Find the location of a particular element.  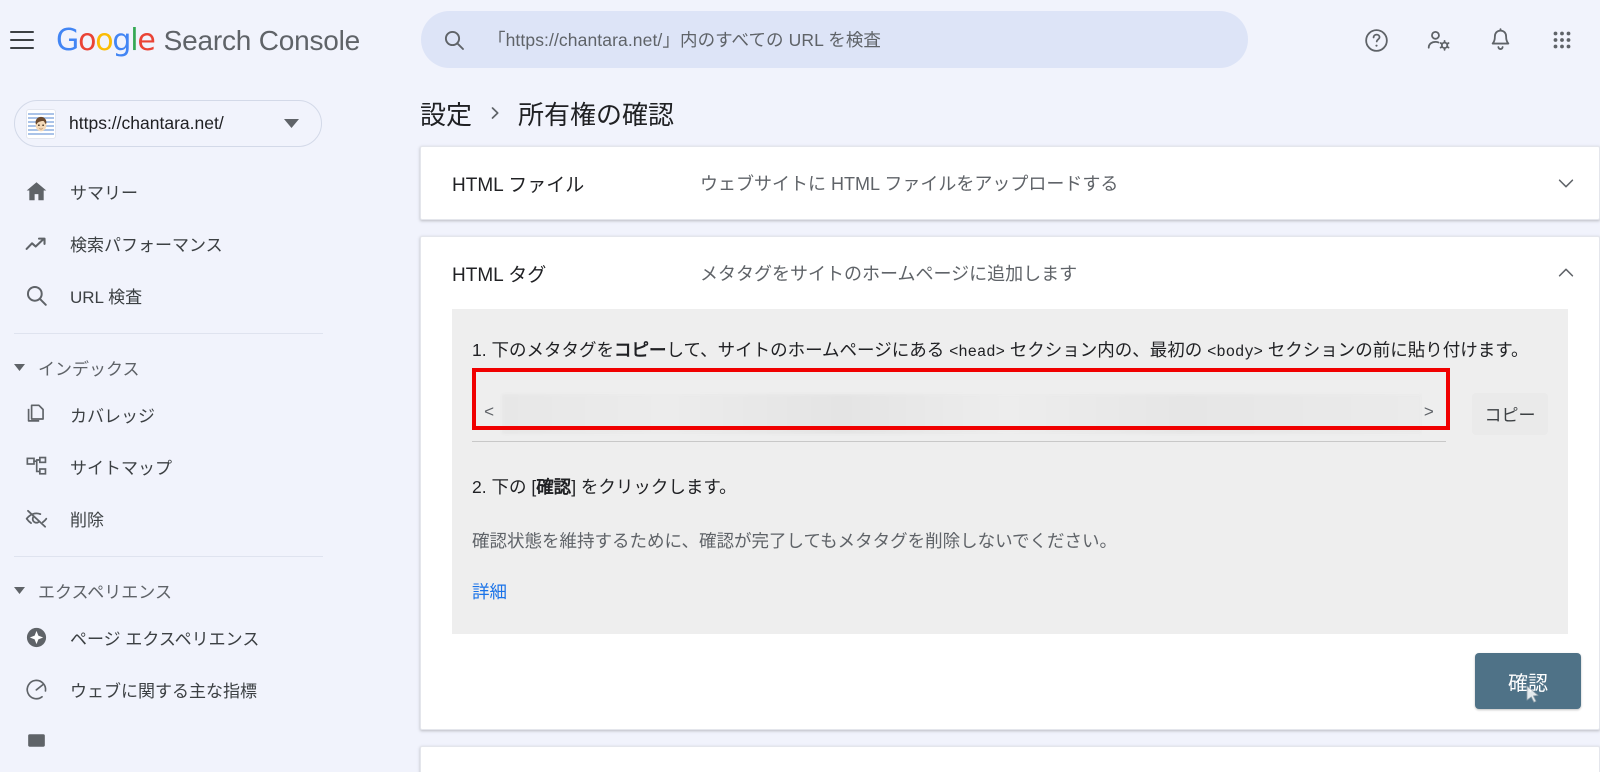

card-actions: 確認 is located at coordinates (1010, 681).